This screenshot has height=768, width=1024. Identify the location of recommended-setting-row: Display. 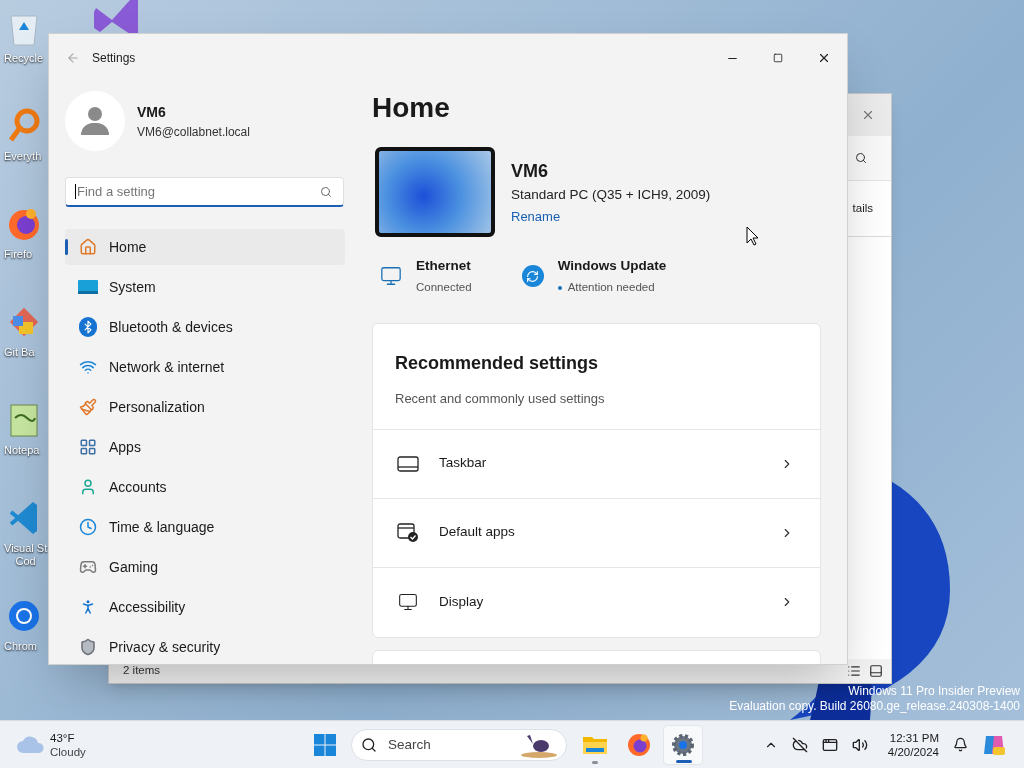
(596, 602).